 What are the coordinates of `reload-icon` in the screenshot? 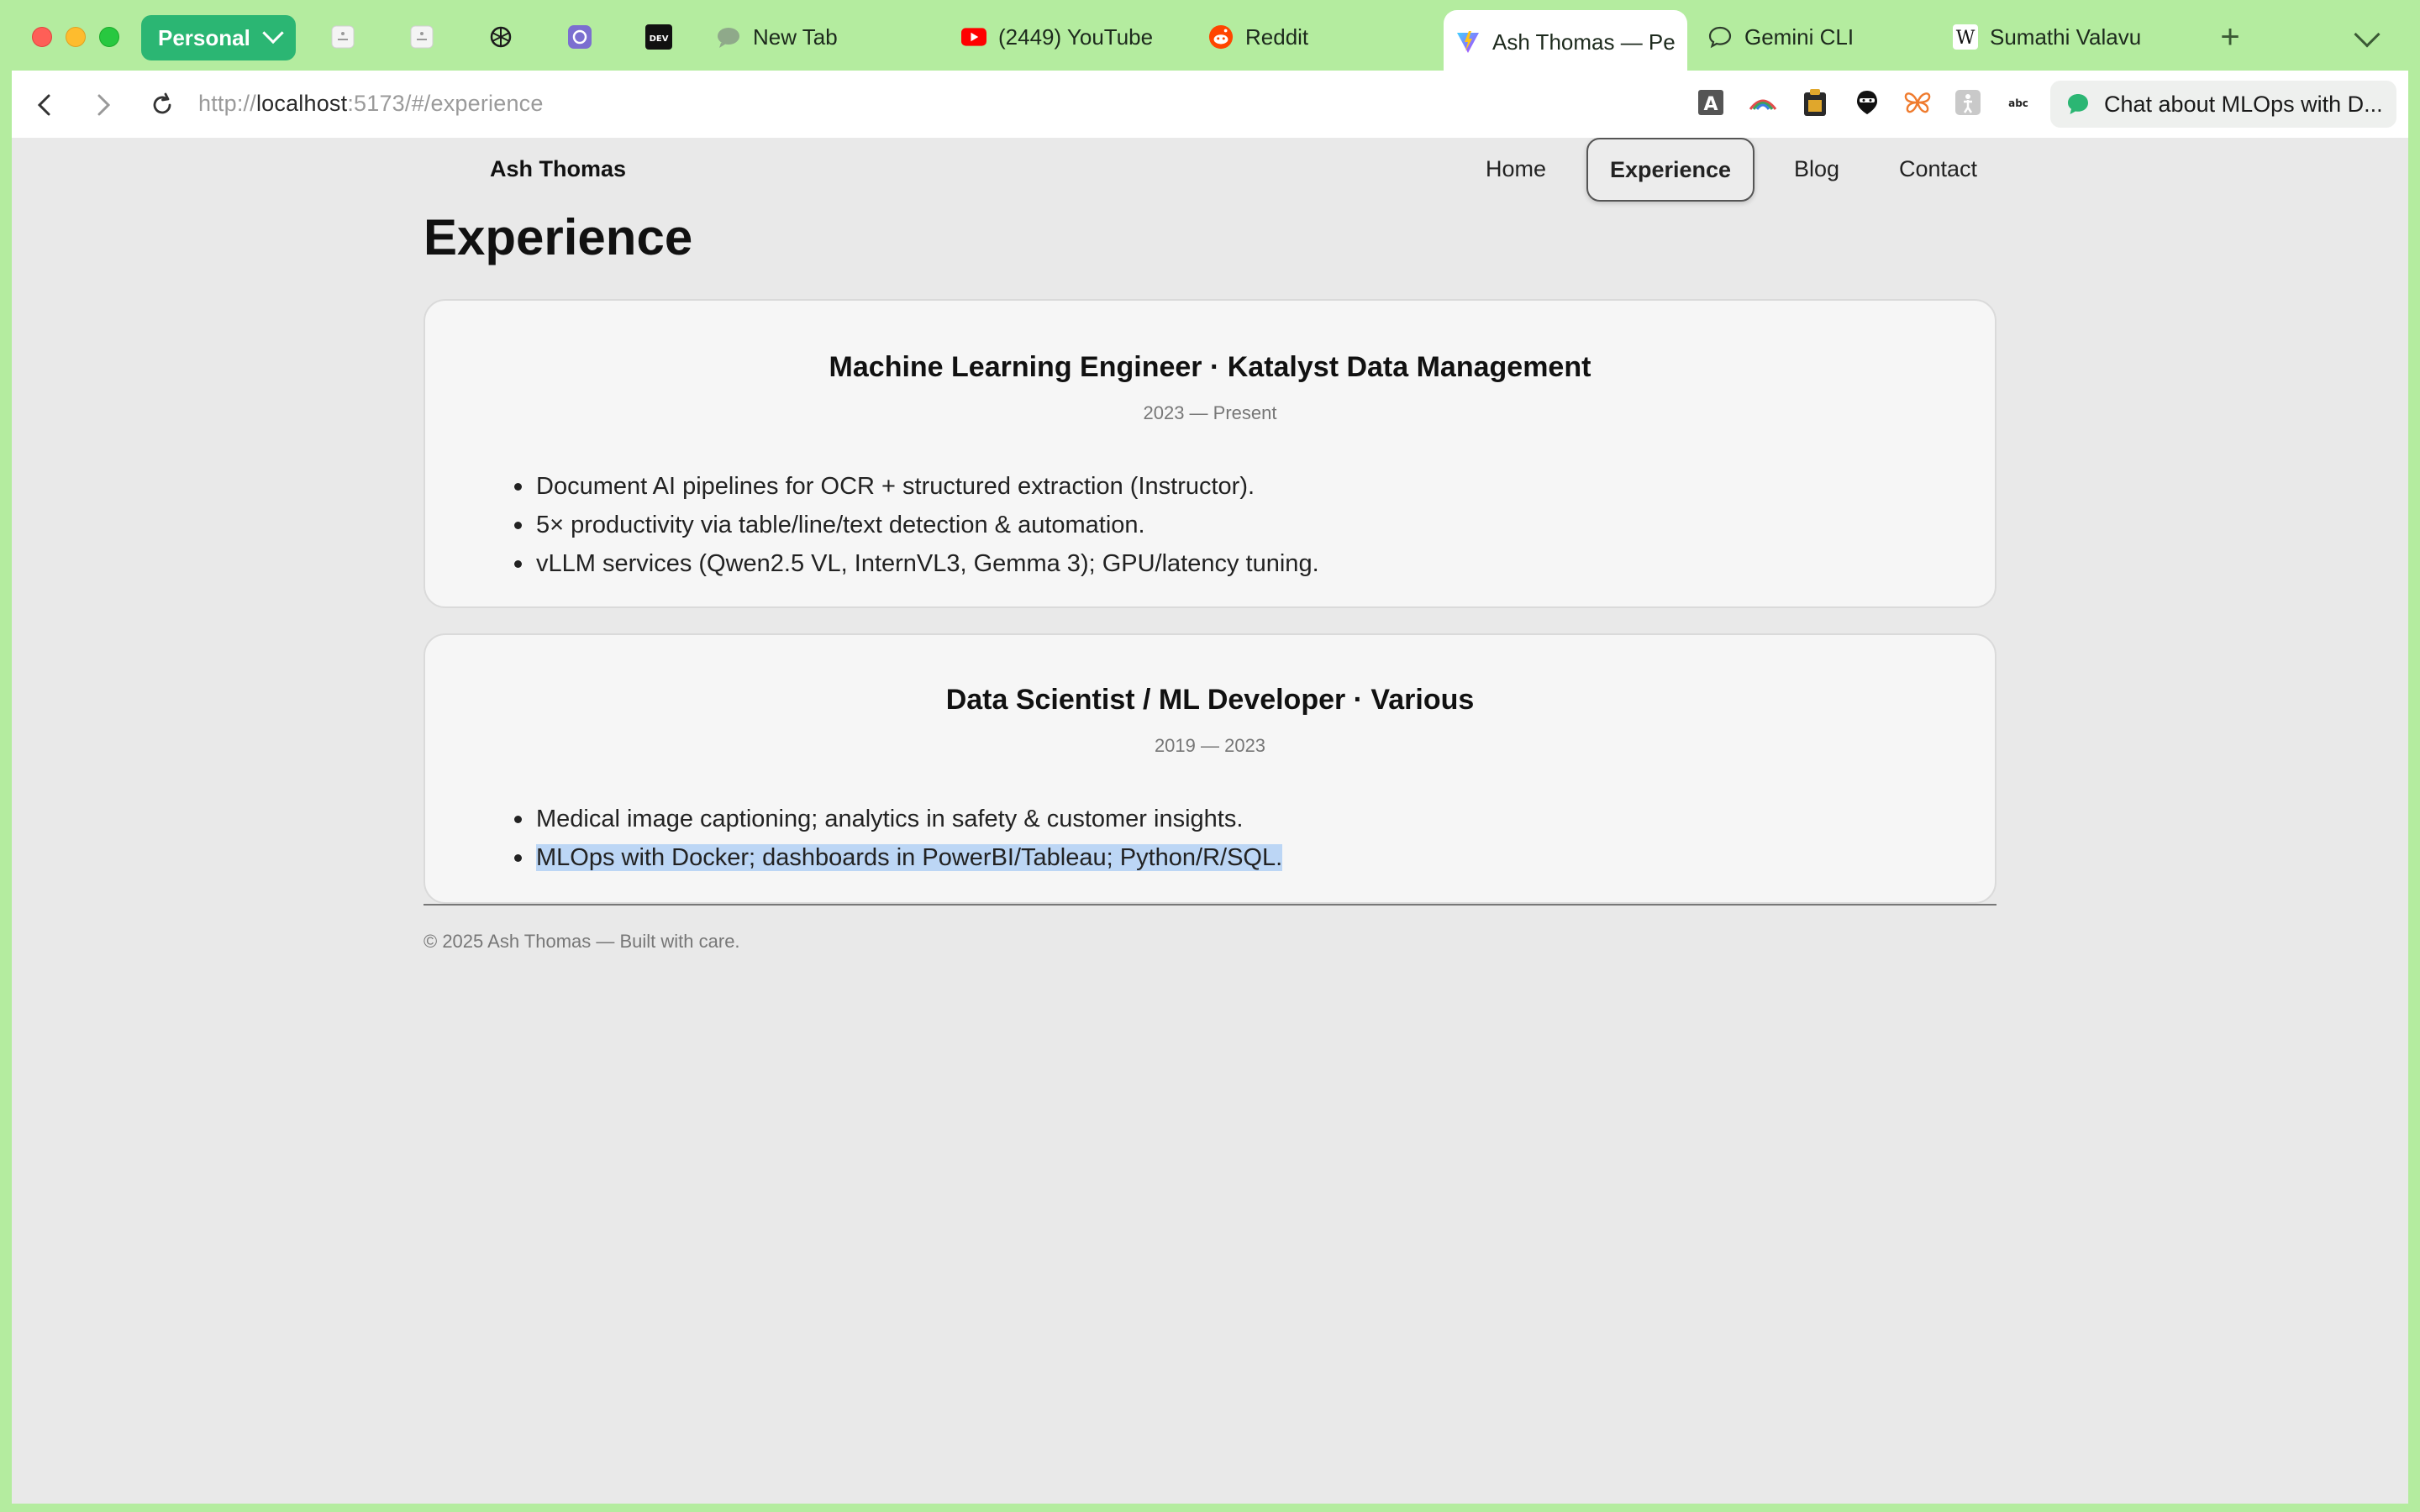 It's located at (162, 105).